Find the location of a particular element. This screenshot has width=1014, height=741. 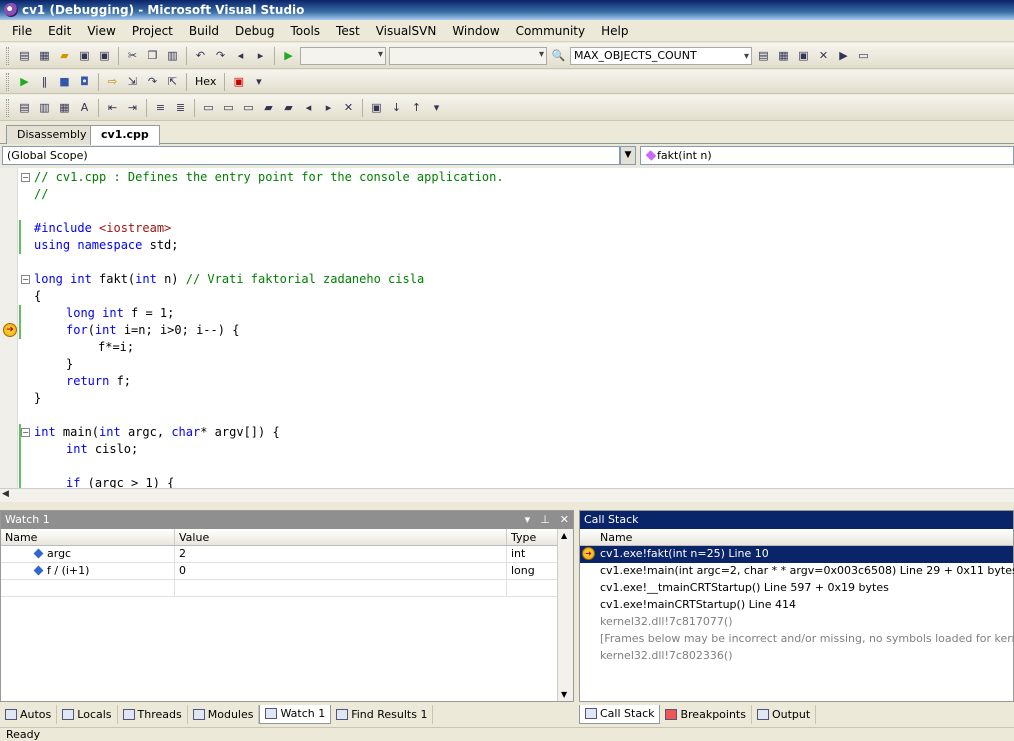

command-window-icon: ▭ is located at coordinates (863, 55).